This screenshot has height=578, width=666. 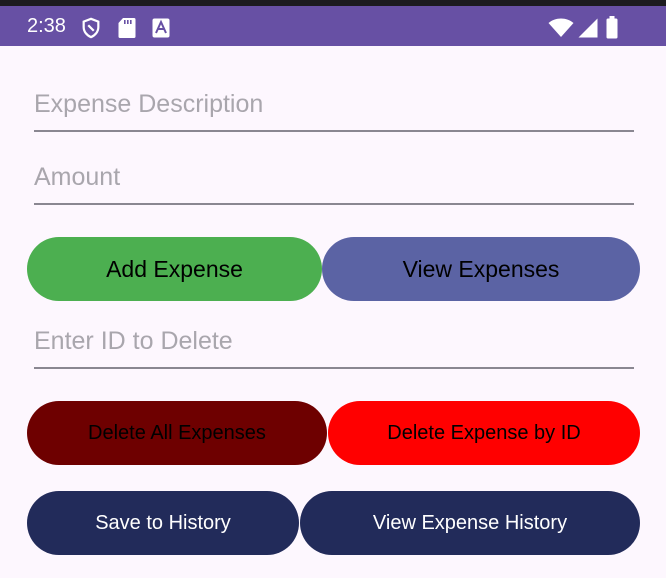 I want to click on amount-input, so click(x=334, y=177).